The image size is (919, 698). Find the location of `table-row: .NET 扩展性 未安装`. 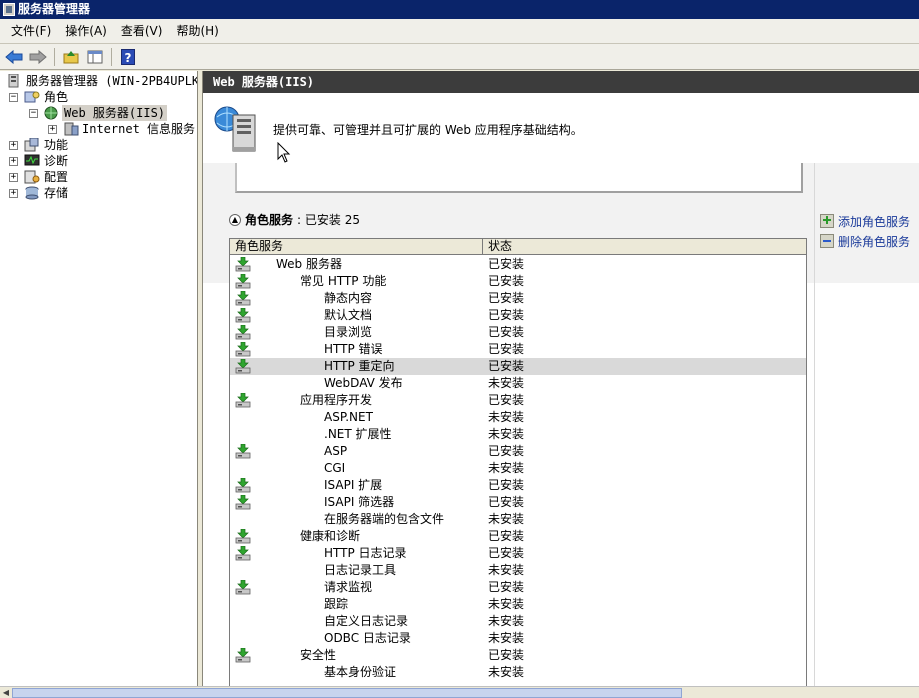

table-row: .NET 扩展性 未安装 is located at coordinates (518, 434).